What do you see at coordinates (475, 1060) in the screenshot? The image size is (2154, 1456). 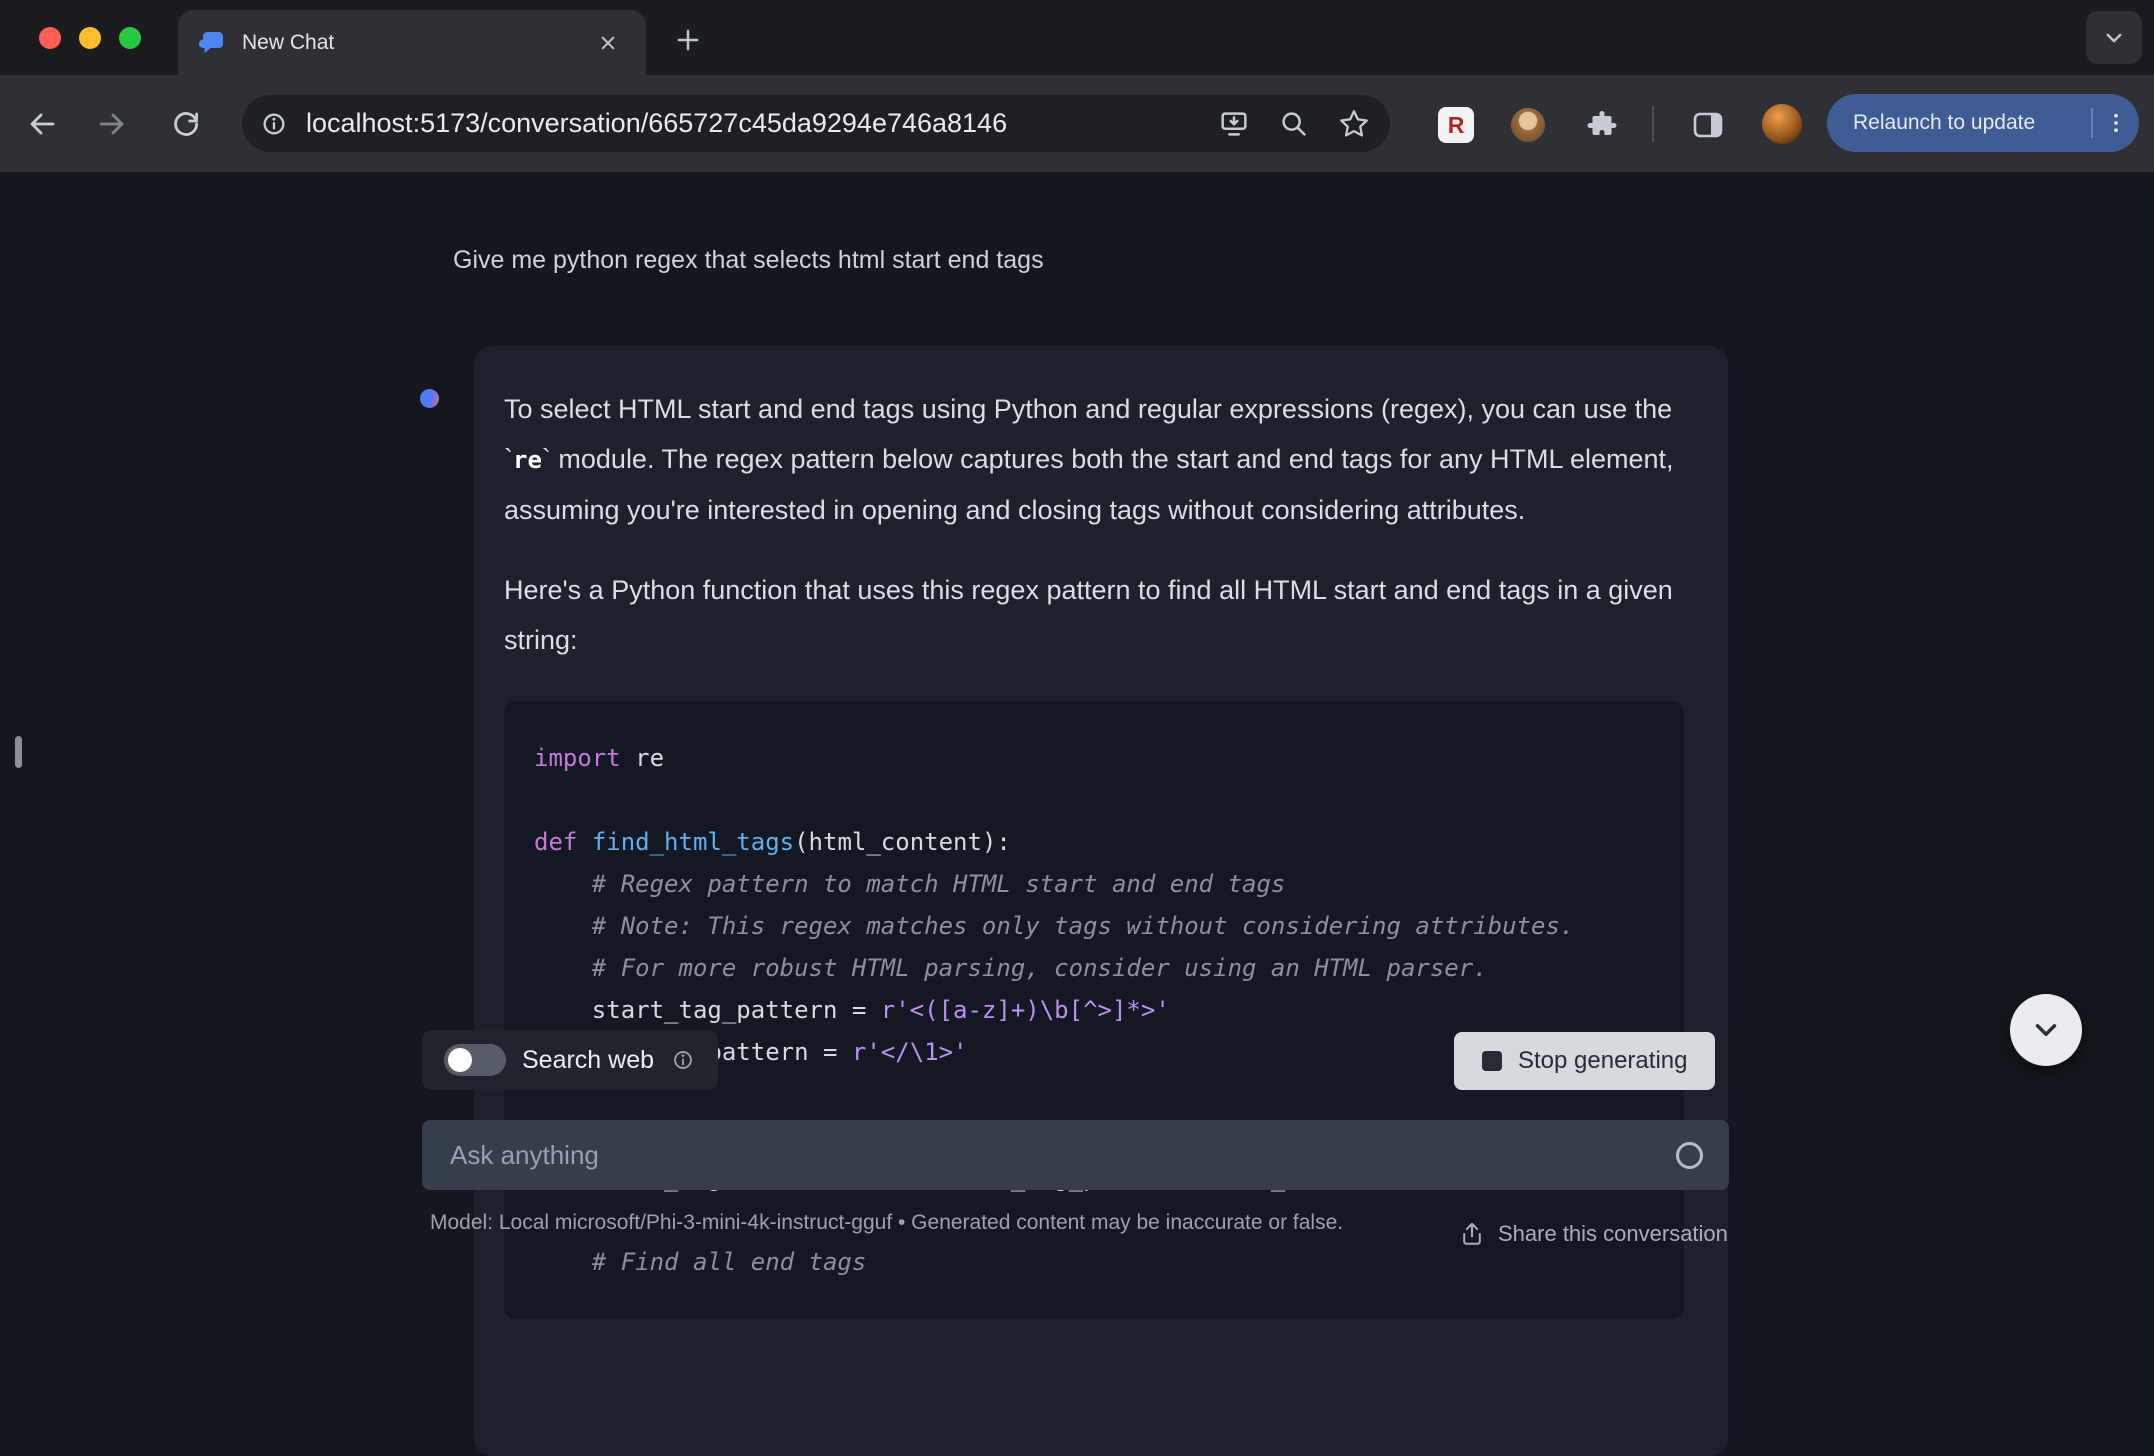 I see `toggle-switch-off` at bounding box center [475, 1060].